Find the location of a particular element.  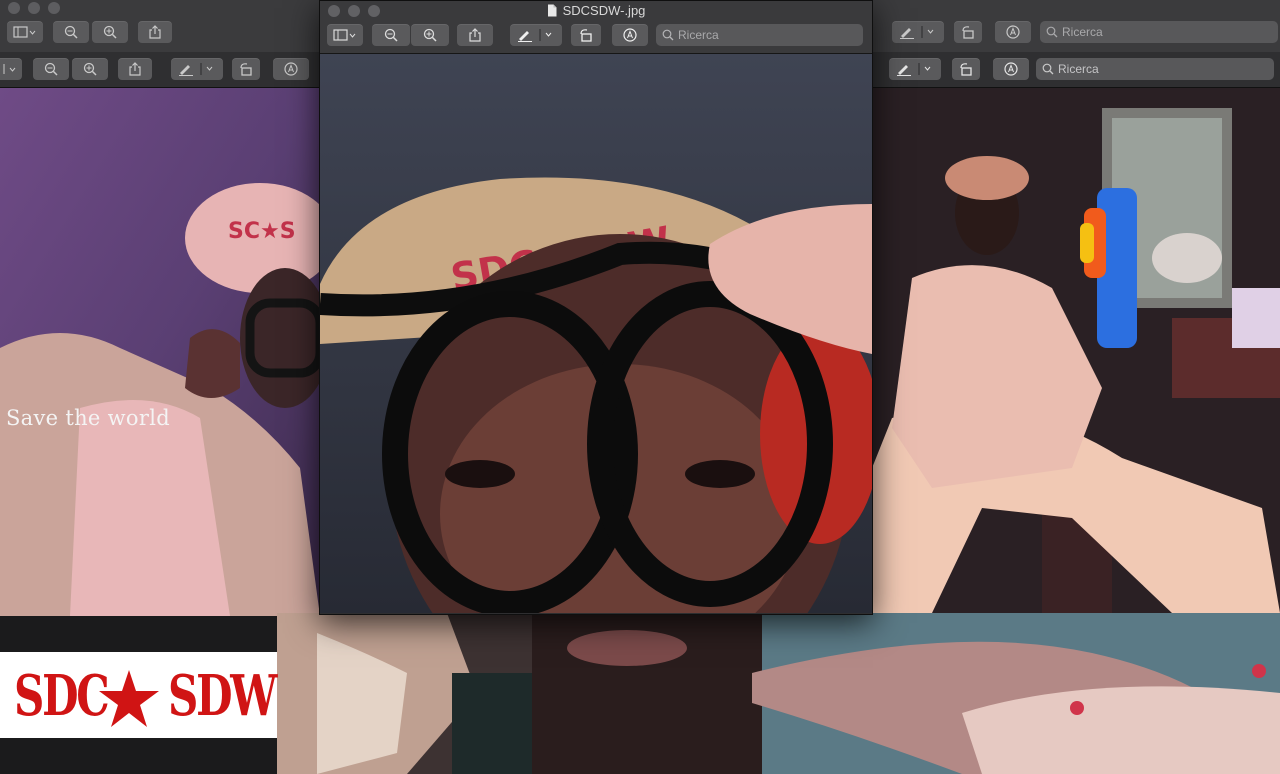

annotate-button is located at coordinates (630, 35).